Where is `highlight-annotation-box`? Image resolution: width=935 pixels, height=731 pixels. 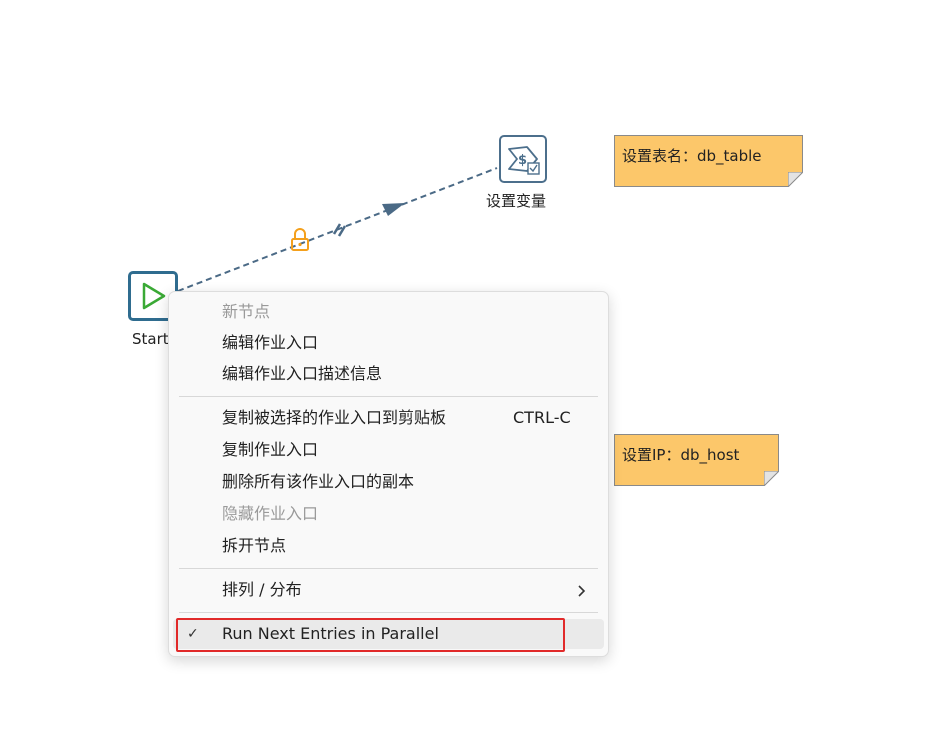
highlight-annotation-box is located at coordinates (370, 635).